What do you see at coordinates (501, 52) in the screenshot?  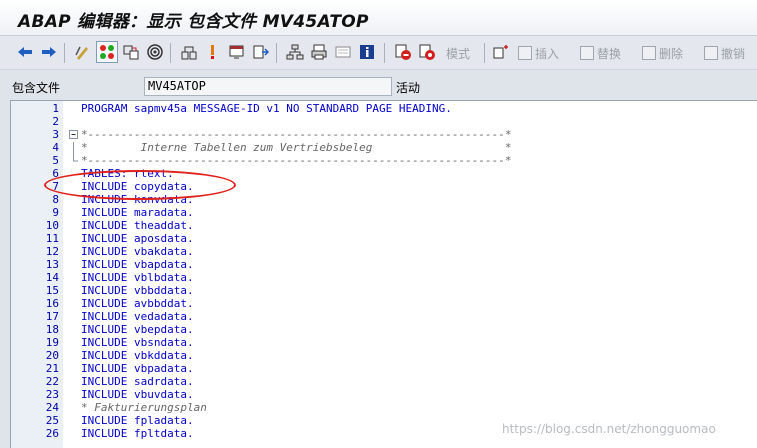 I see `insert-block-icon` at bounding box center [501, 52].